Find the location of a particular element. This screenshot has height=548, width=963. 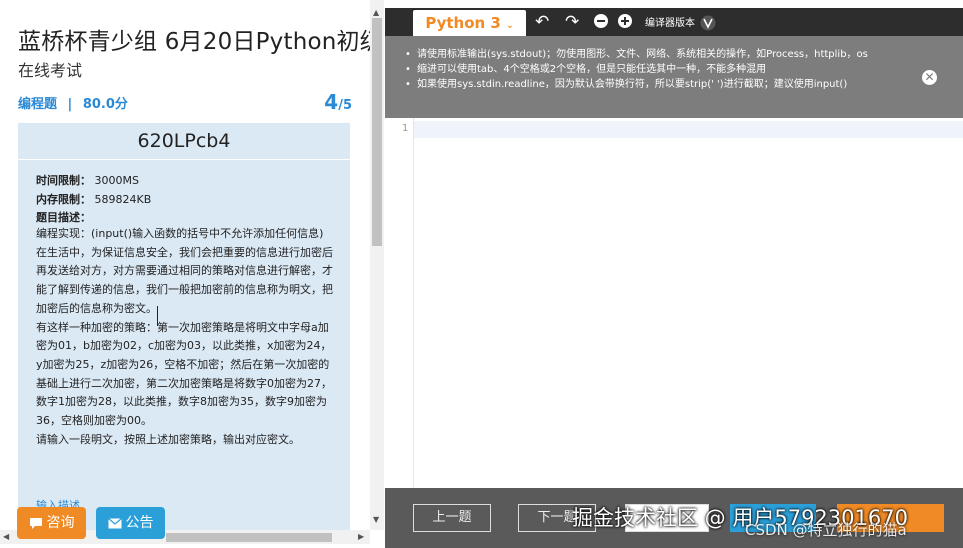

consult-label: 咨询 is located at coordinates (60, 523).